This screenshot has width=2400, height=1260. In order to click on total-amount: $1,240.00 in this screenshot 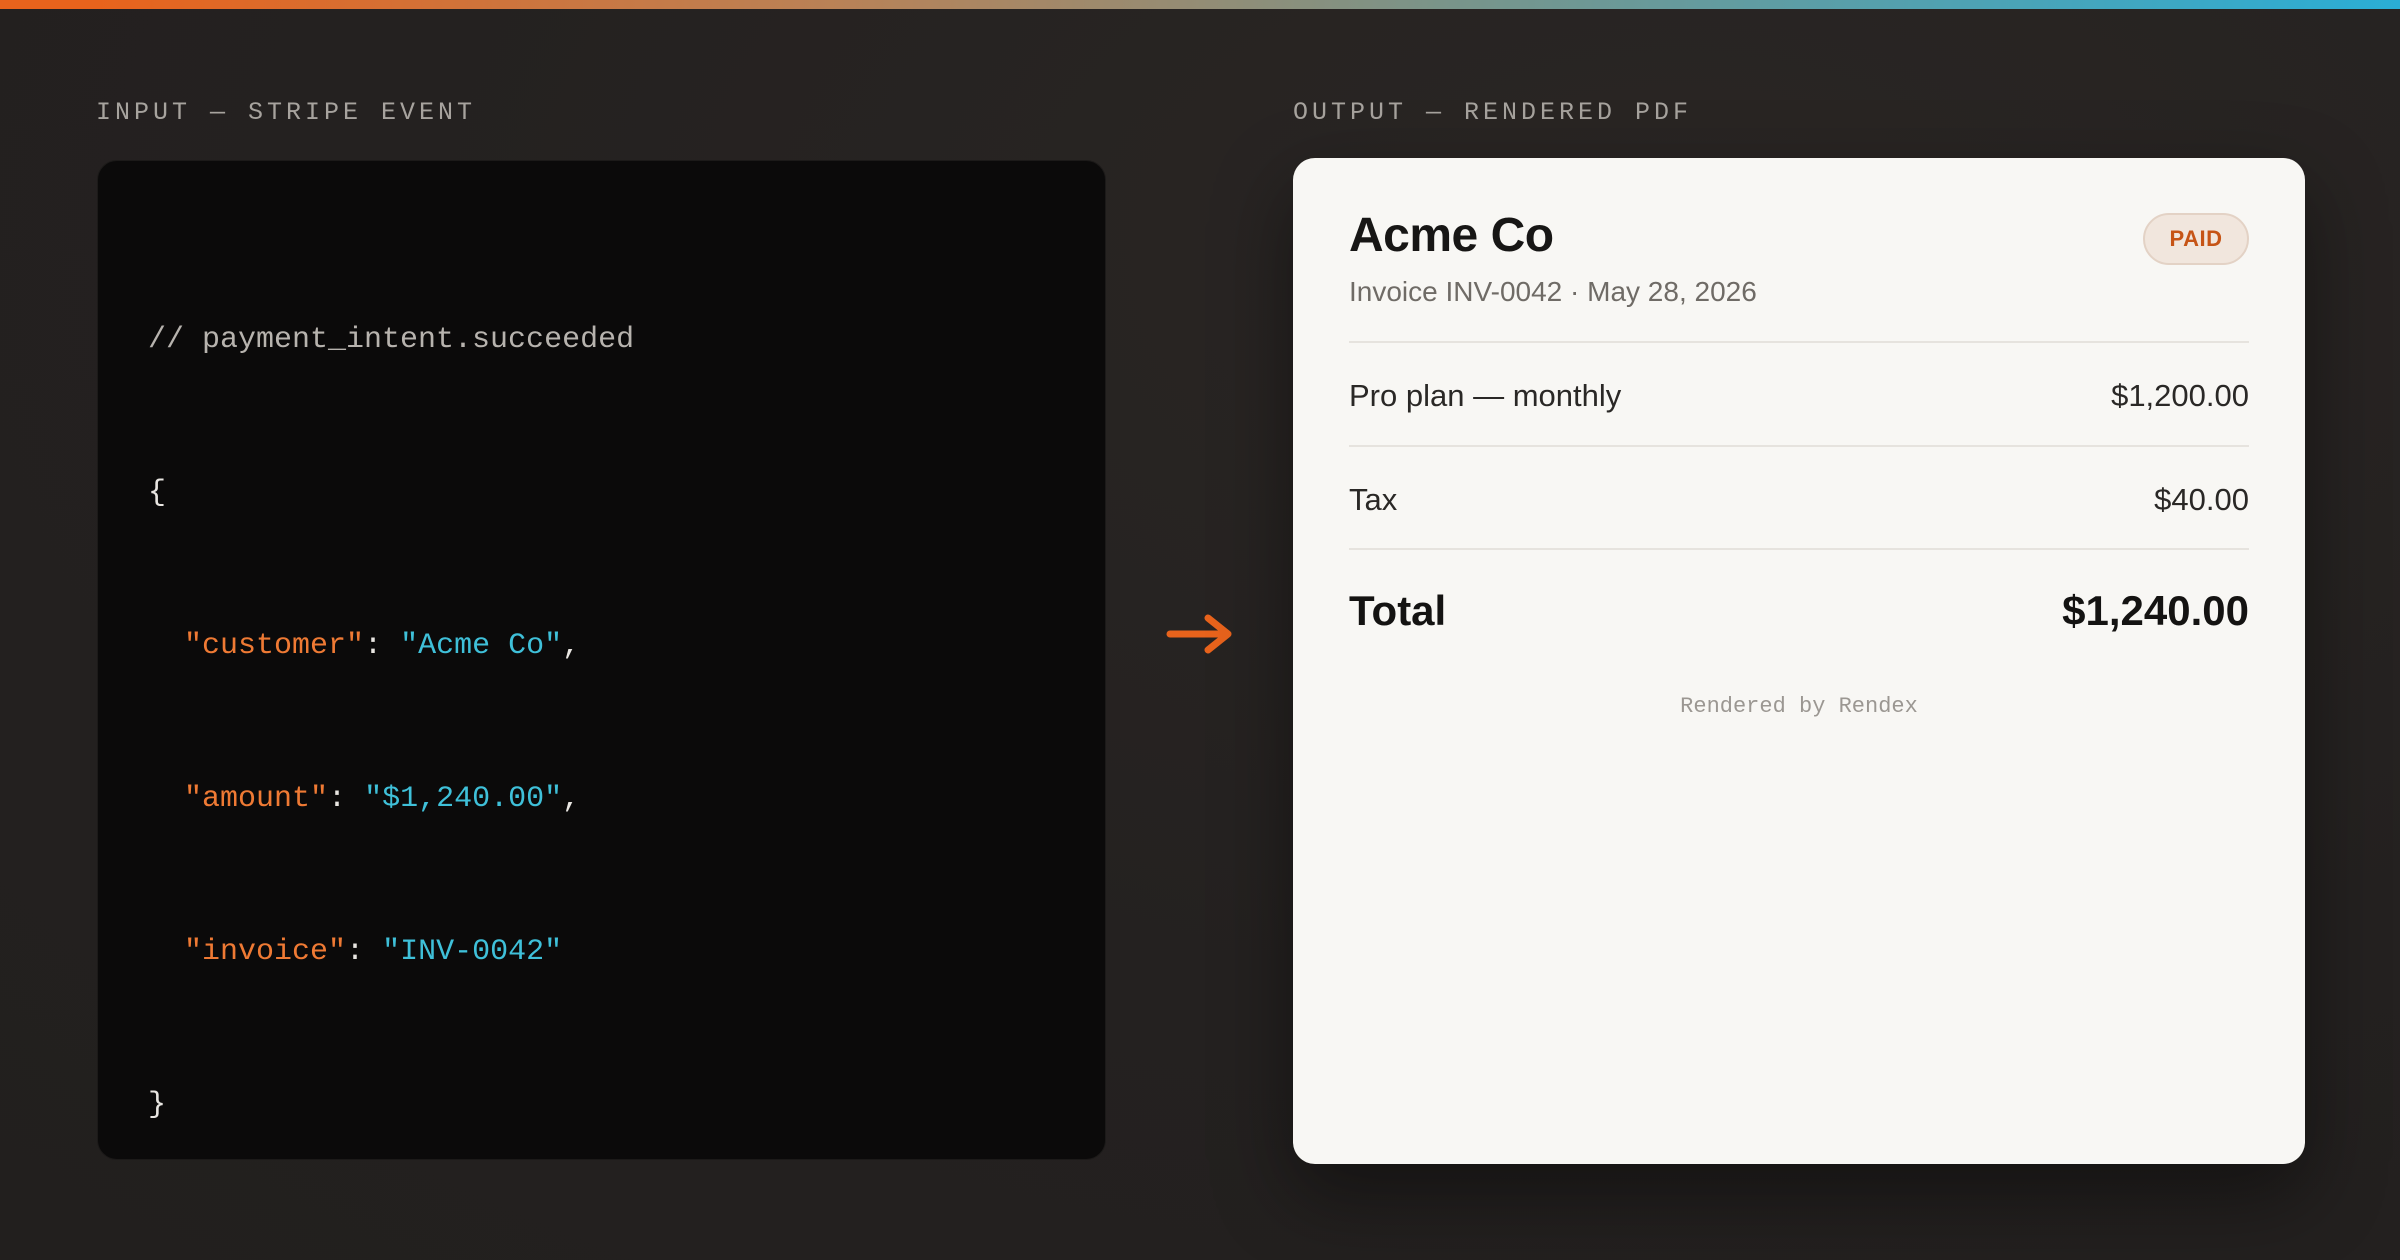, I will do `click(2155, 610)`.